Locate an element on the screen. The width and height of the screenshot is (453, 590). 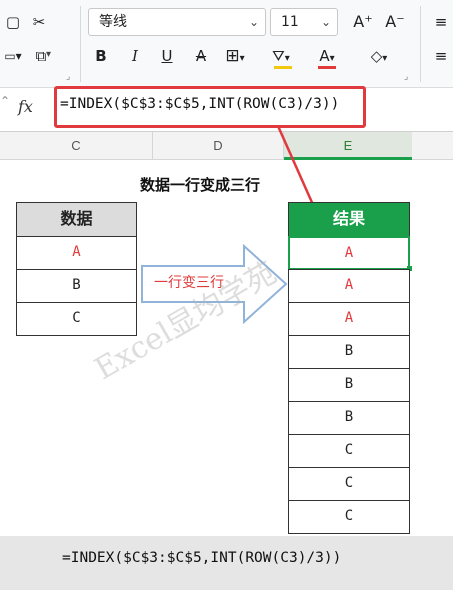
strikethrough-icon: A is located at coordinates (201, 56).